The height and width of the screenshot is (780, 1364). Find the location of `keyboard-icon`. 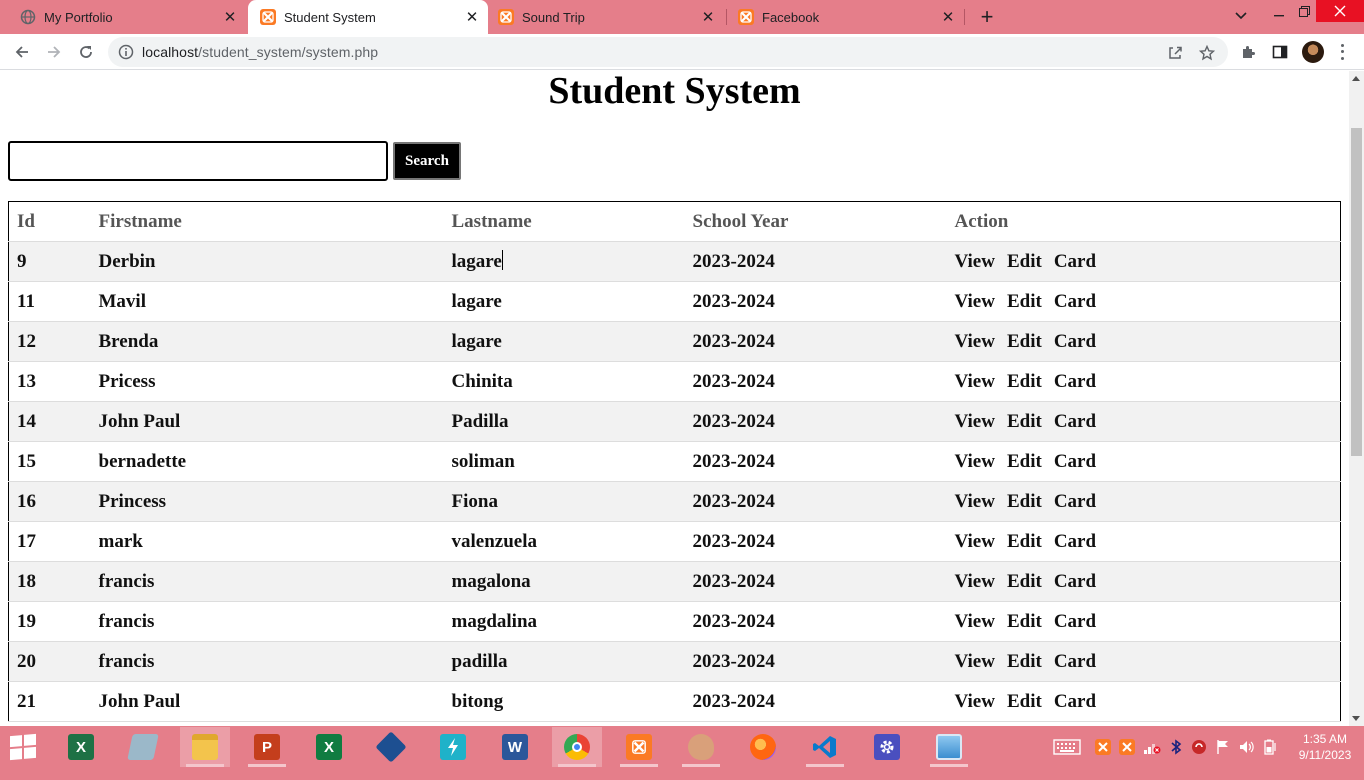

keyboard-icon is located at coordinates (1067, 747).